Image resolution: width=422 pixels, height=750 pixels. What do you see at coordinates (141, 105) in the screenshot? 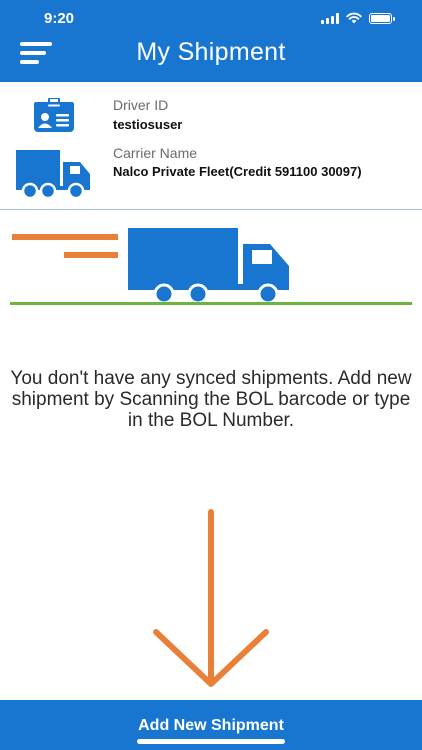
I see `driver-id-label: Driver ID` at bounding box center [141, 105].